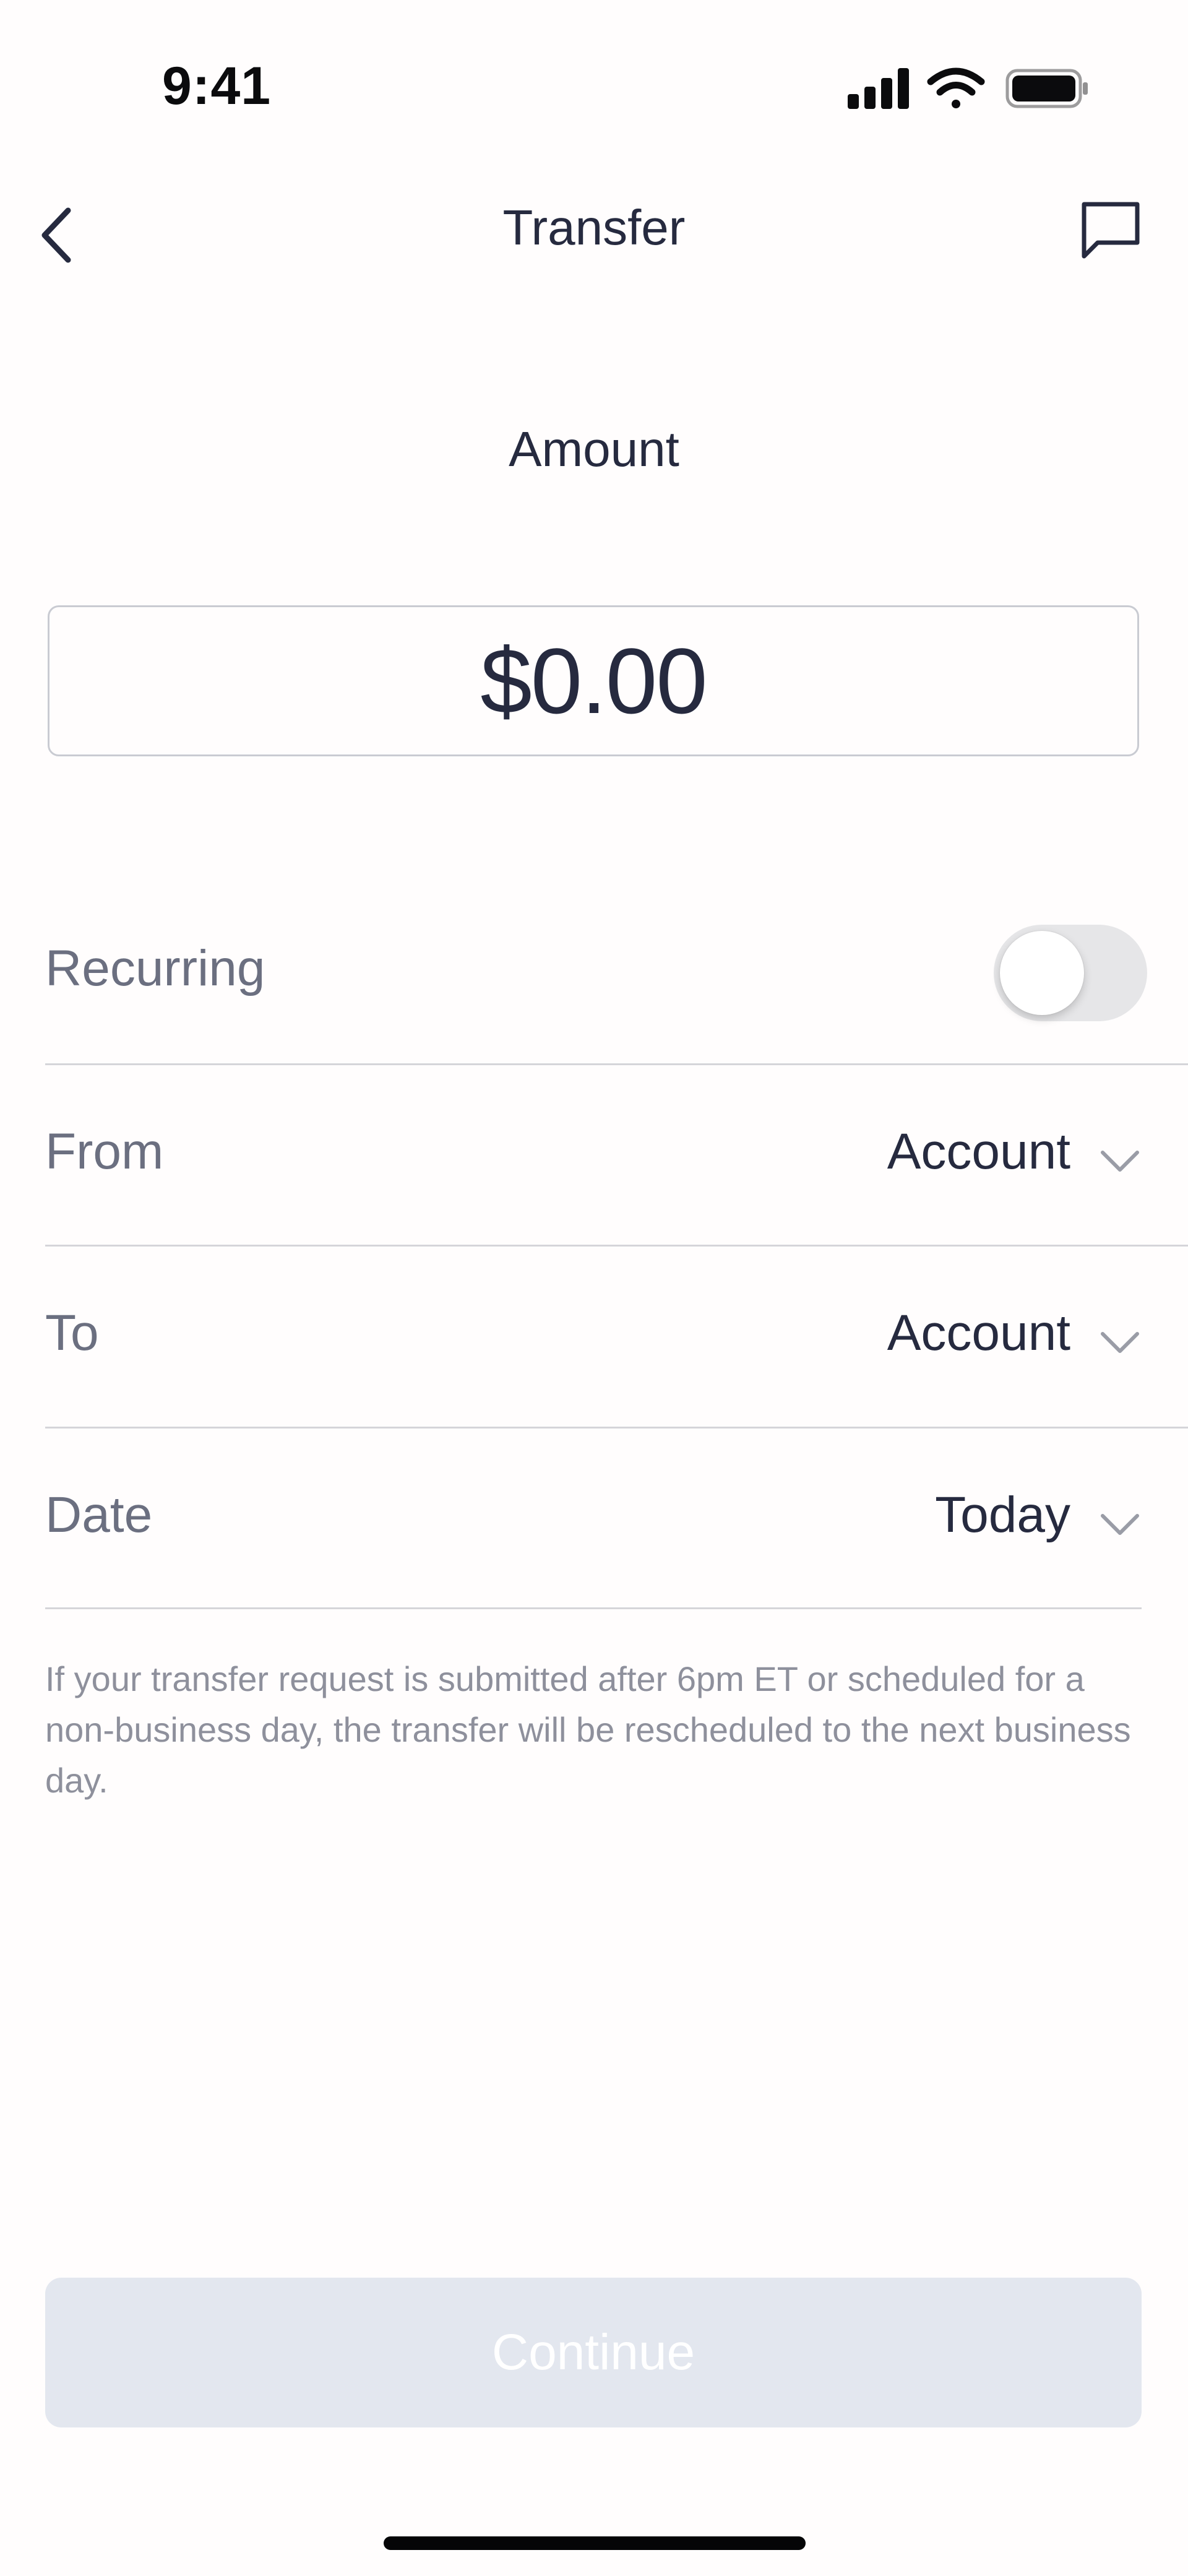 This screenshot has width=1188, height=2576. What do you see at coordinates (978, 1333) in the screenshot?
I see `to-value: Account` at bounding box center [978, 1333].